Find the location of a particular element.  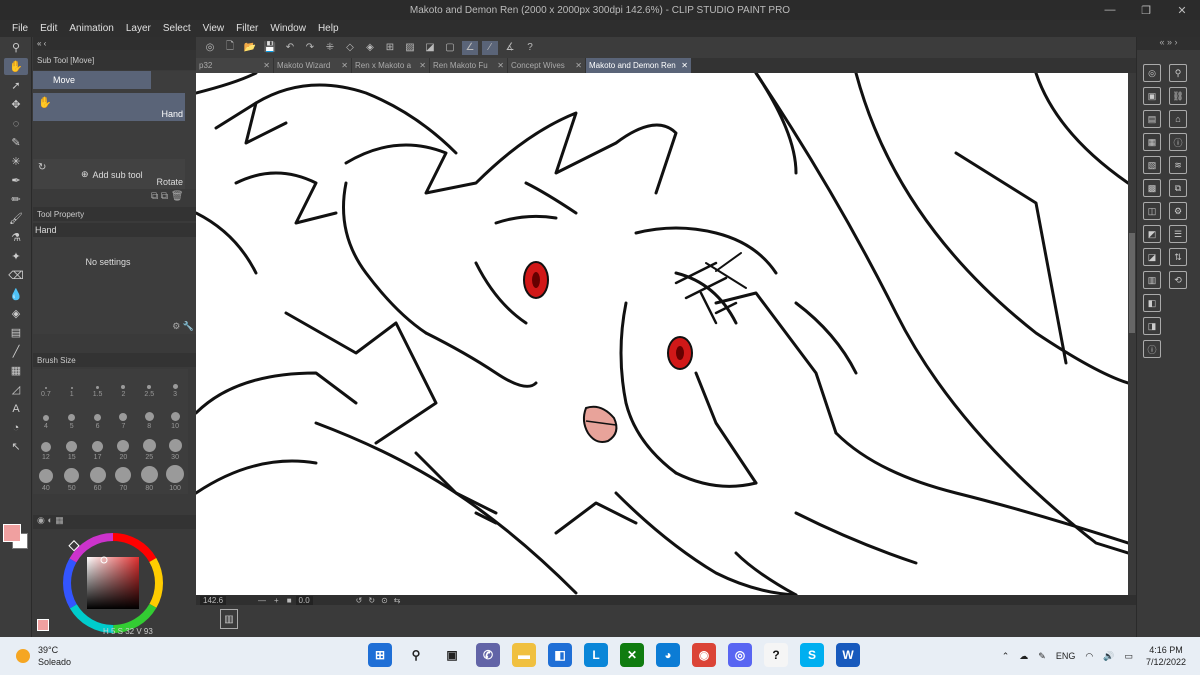

minimize-button: — is located at coordinates (1110, 10).